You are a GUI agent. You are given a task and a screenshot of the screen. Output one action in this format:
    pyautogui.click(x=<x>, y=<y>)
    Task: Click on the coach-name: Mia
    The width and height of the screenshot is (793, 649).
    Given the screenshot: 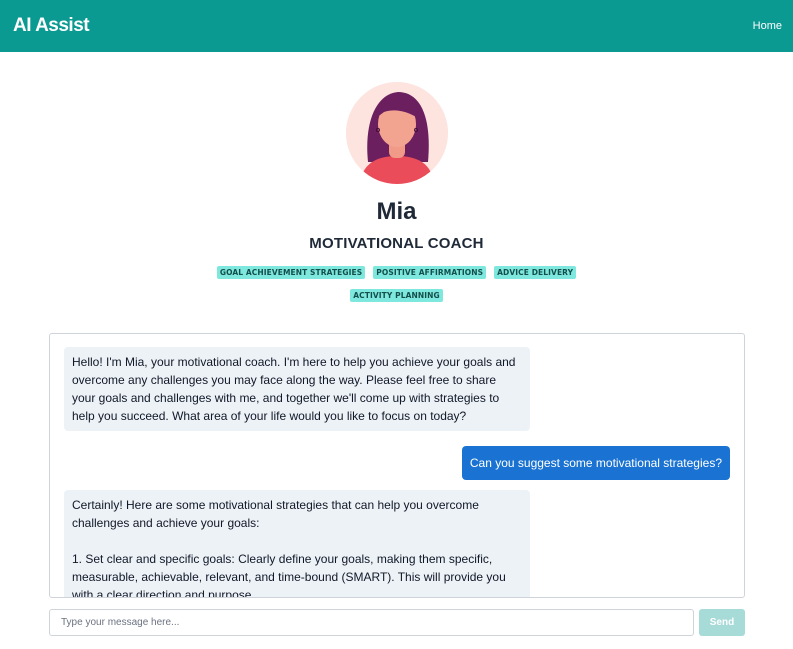 What is the action you would take?
    pyautogui.click(x=396, y=211)
    